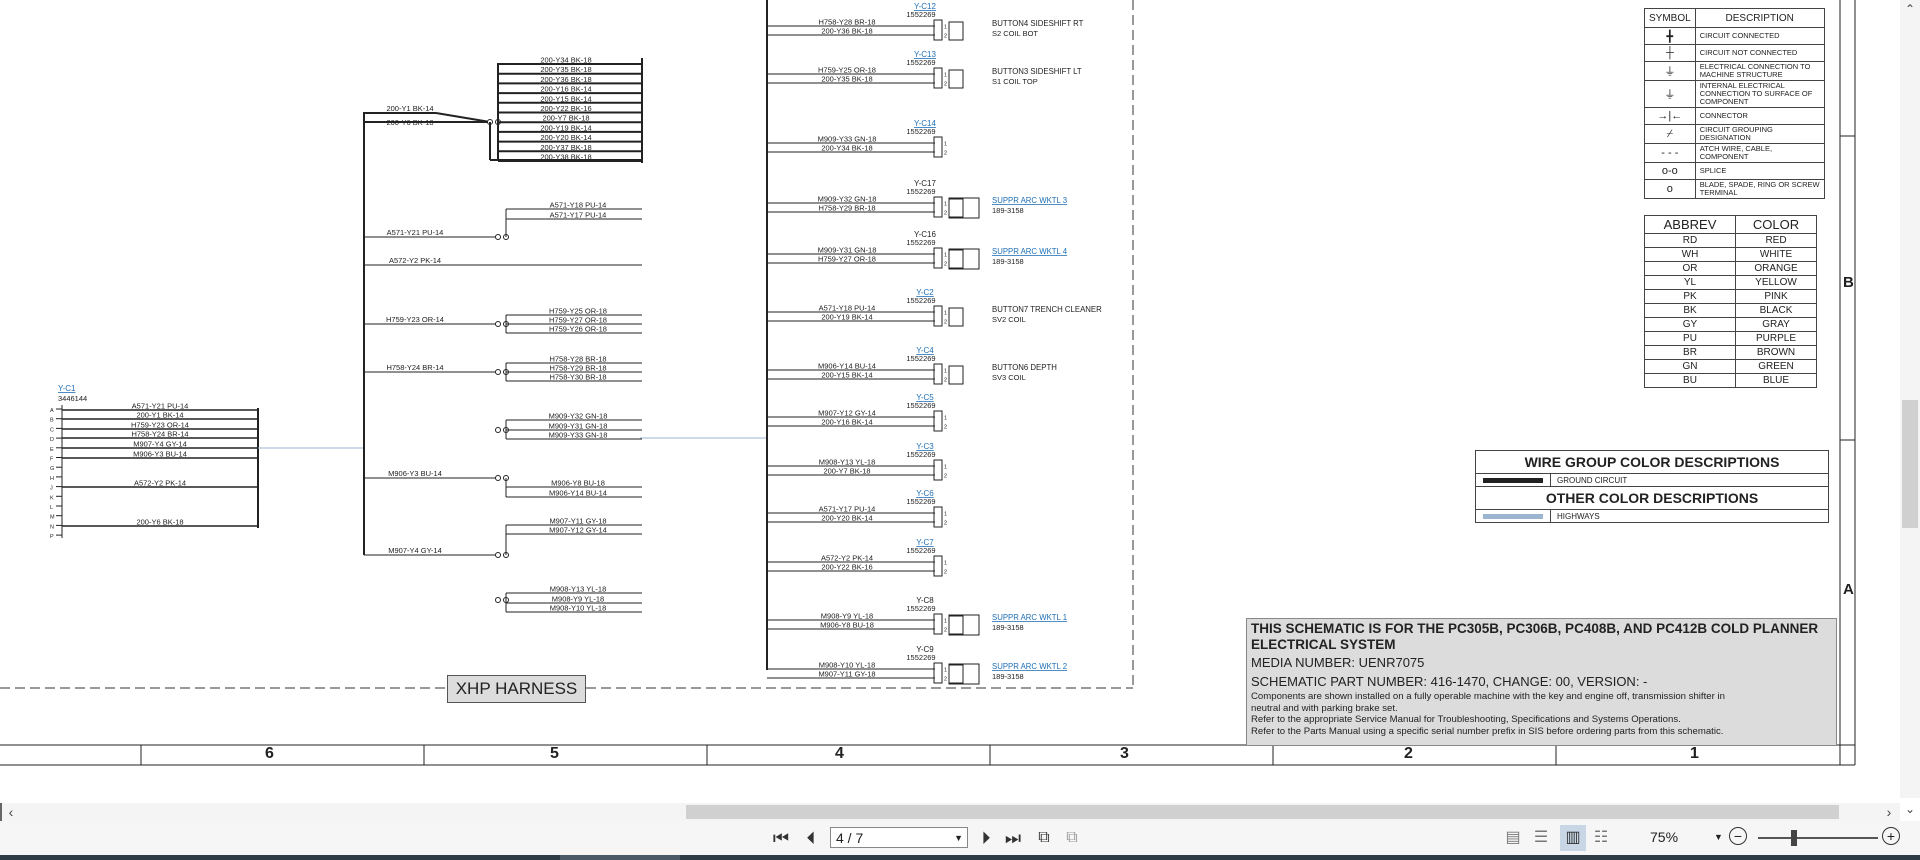 The height and width of the screenshot is (860, 1920). Describe the element at coordinates (52, 450) in the screenshot. I see `pin-letter: E` at that location.